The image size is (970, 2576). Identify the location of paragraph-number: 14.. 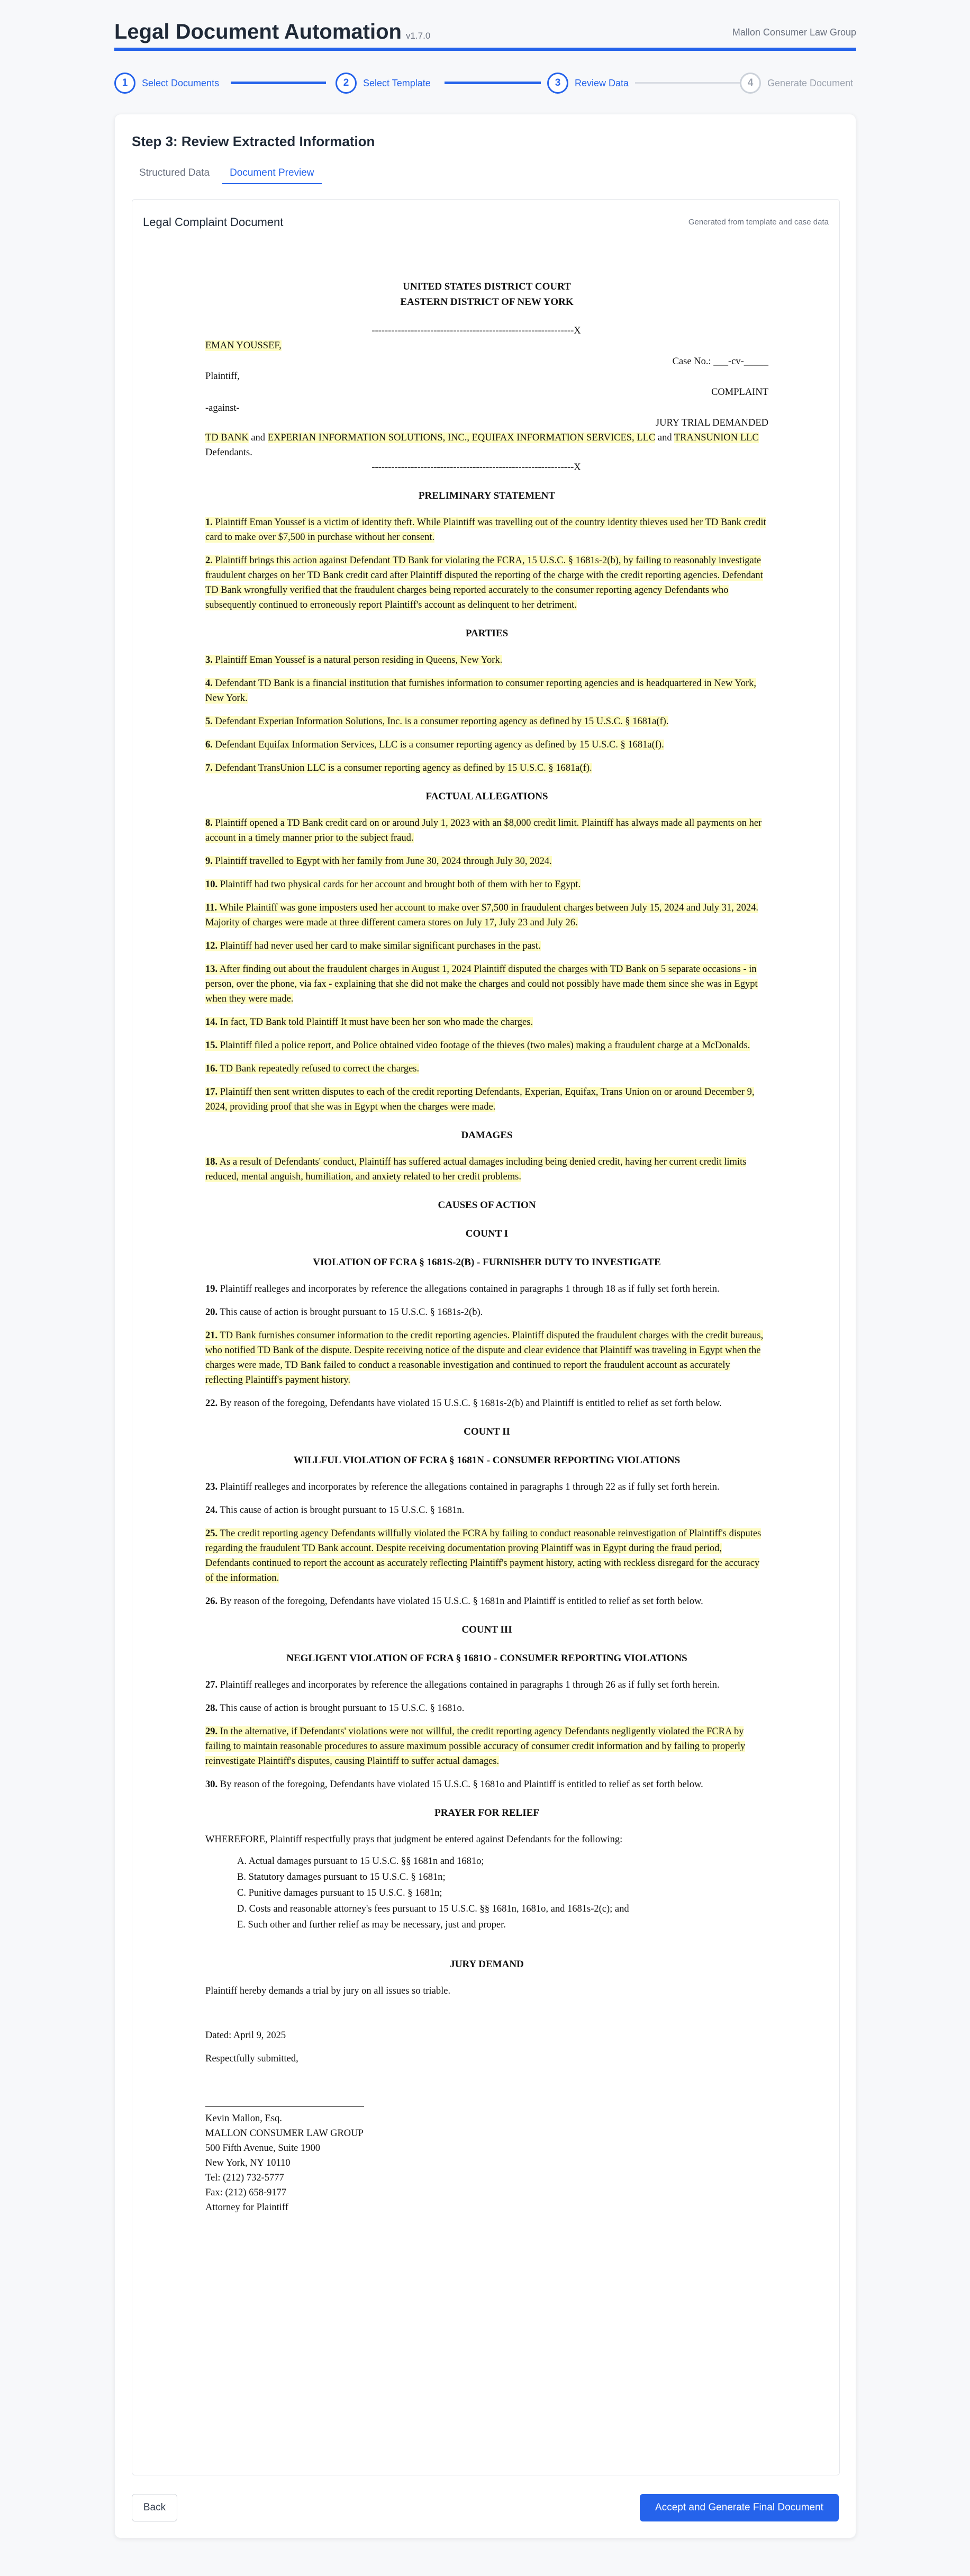
(211, 1023).